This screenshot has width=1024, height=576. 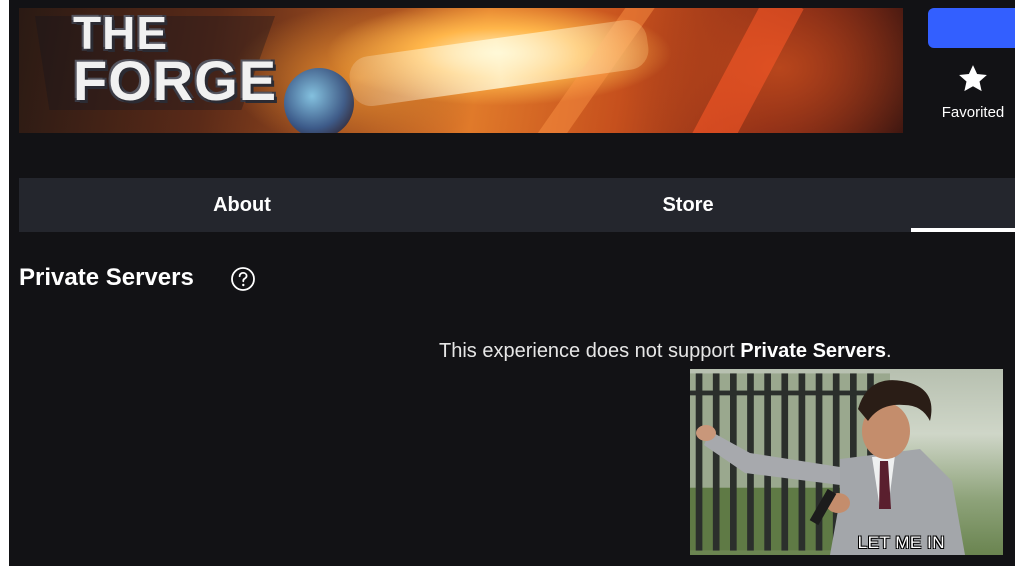 I want to click on tab-store: Store, so click(x=688, y=205).